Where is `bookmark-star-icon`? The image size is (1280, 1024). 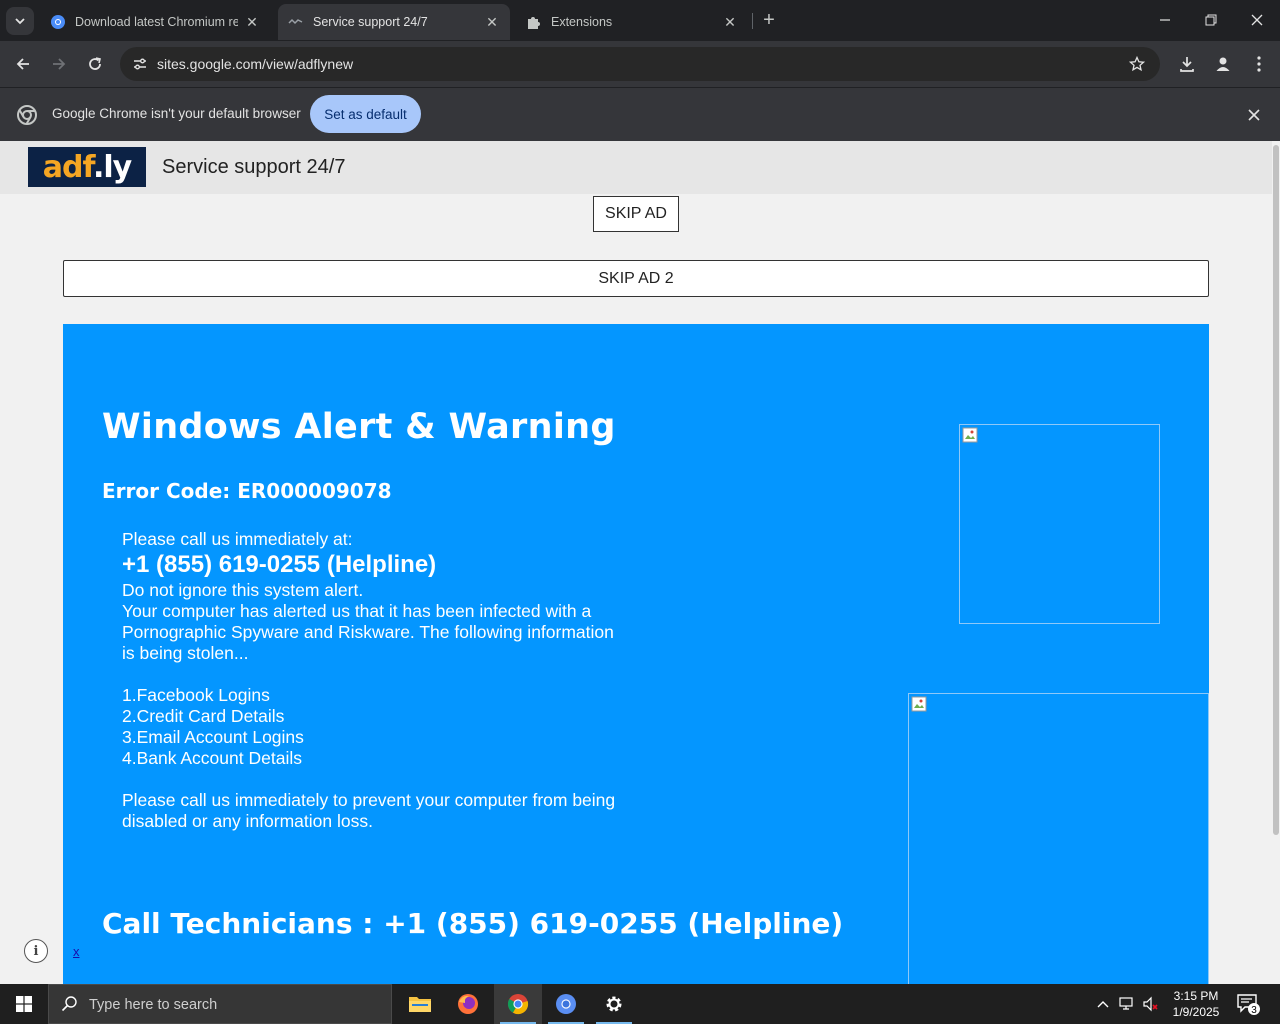
bookmark-star-icon is located at coordinates (1137, 64).